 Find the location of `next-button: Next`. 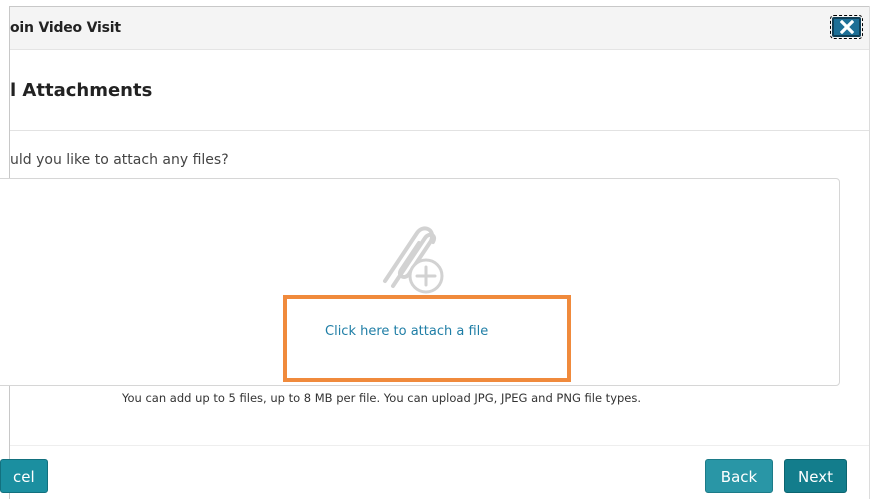

next-button: Next is located at coordinates (815, 476).